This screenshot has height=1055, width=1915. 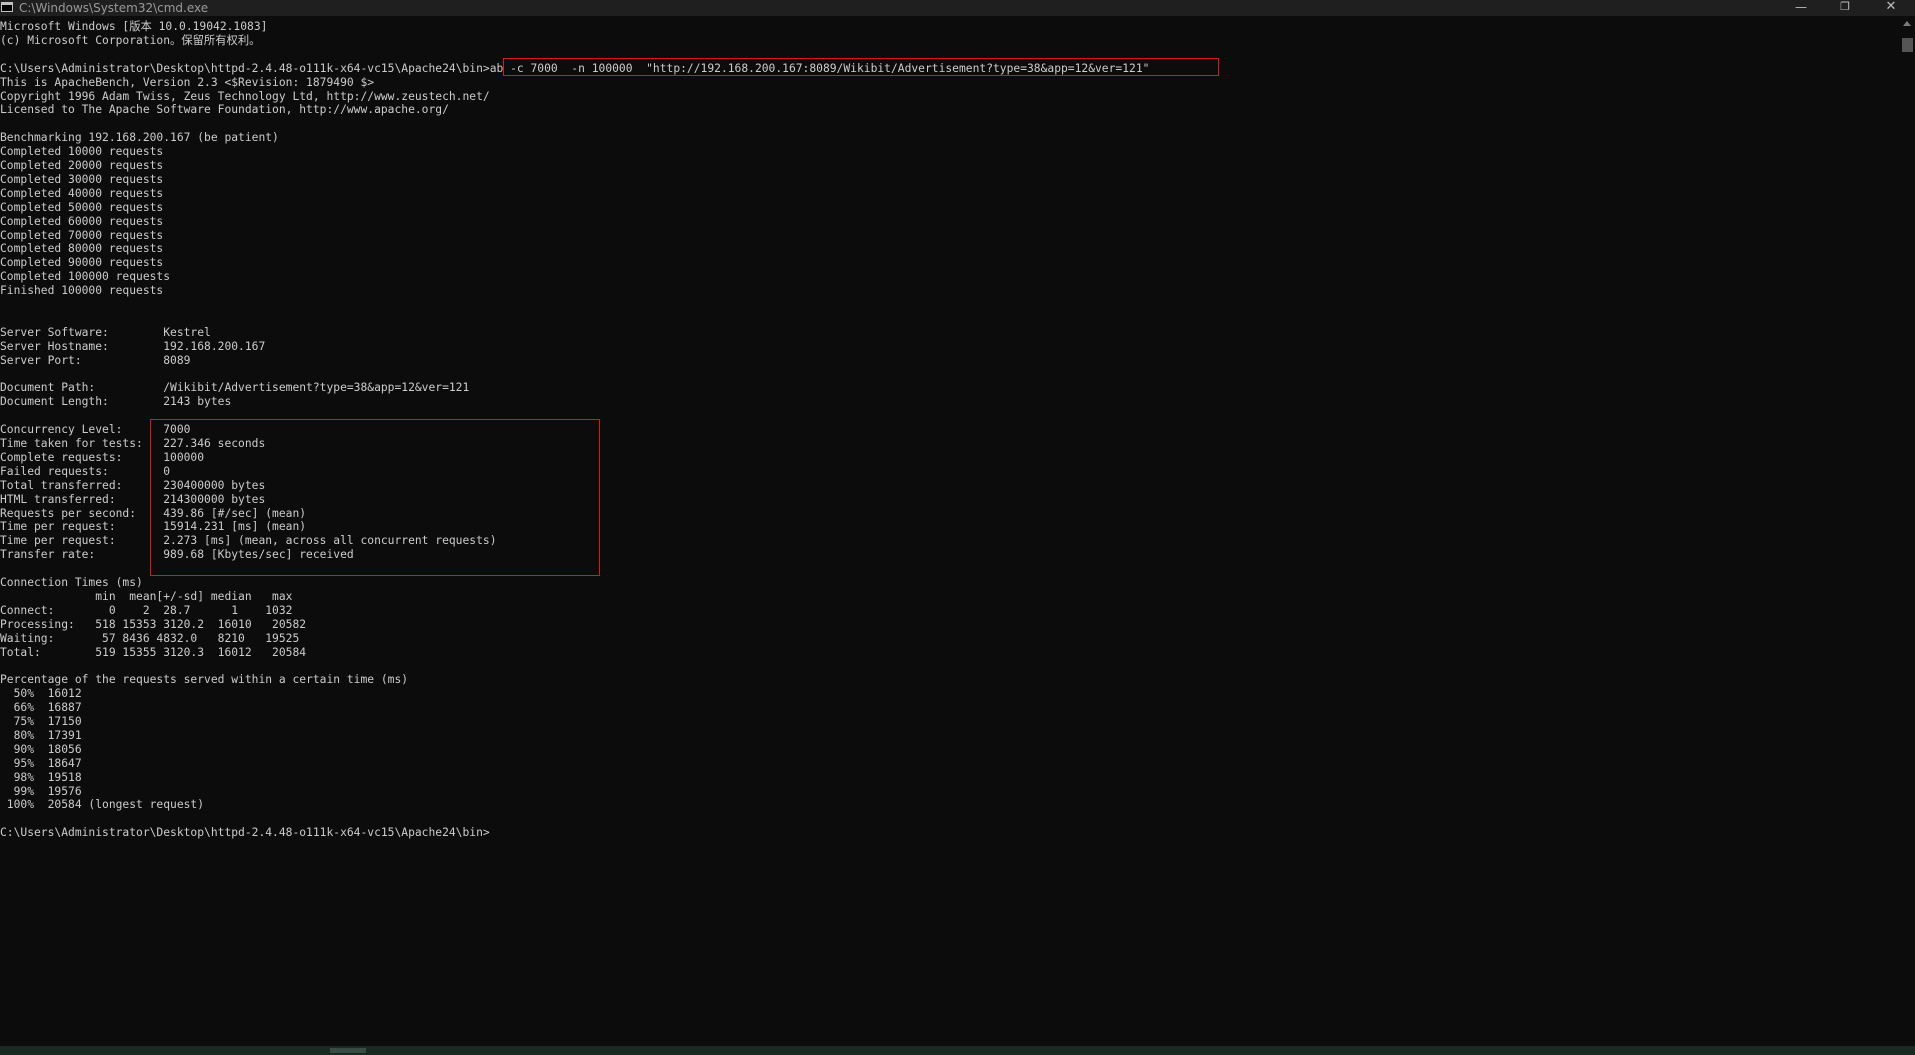 What do you see at coordinates (41, 721) in the screenshot?
I see `console-line: 75% 17150` at bounding box center [41, 721].